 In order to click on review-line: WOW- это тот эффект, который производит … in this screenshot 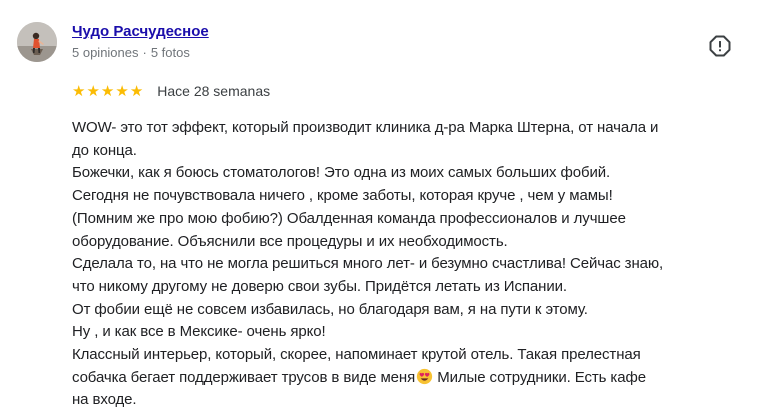, I will do `click(365, 127)`.